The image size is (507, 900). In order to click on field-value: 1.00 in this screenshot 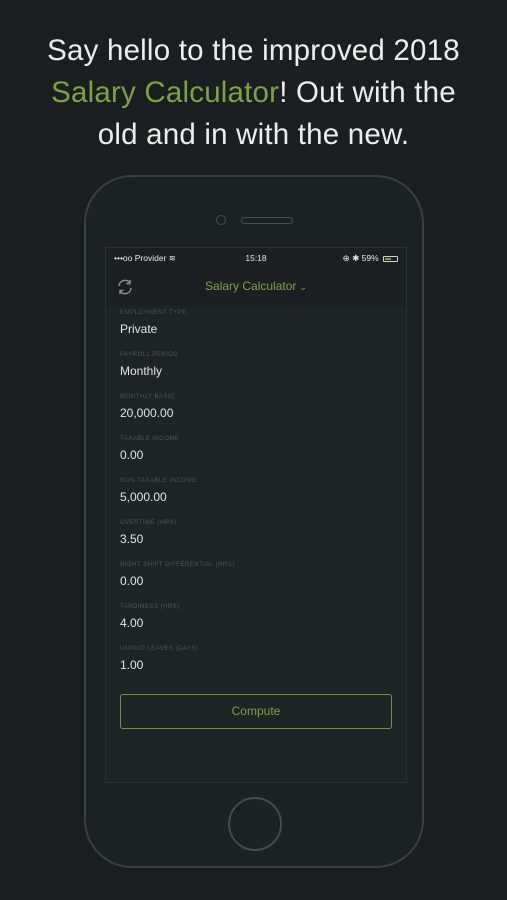, I will do `click(132, 665)`.